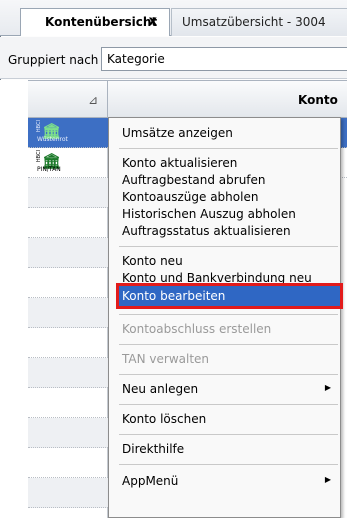  I want to click on bank-icon: HBCI 🏛 Wüstenrot, so click(52, 131).